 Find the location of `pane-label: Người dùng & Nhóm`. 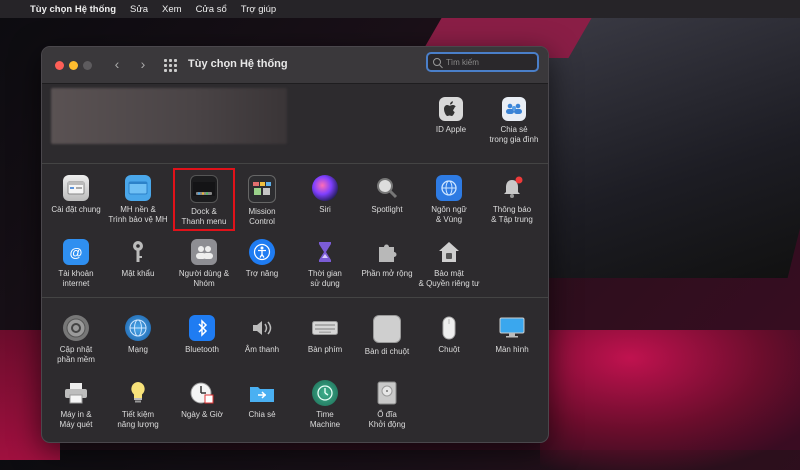

pane-label: Người dùng & Nhóm is located at coordinates (204, 278).